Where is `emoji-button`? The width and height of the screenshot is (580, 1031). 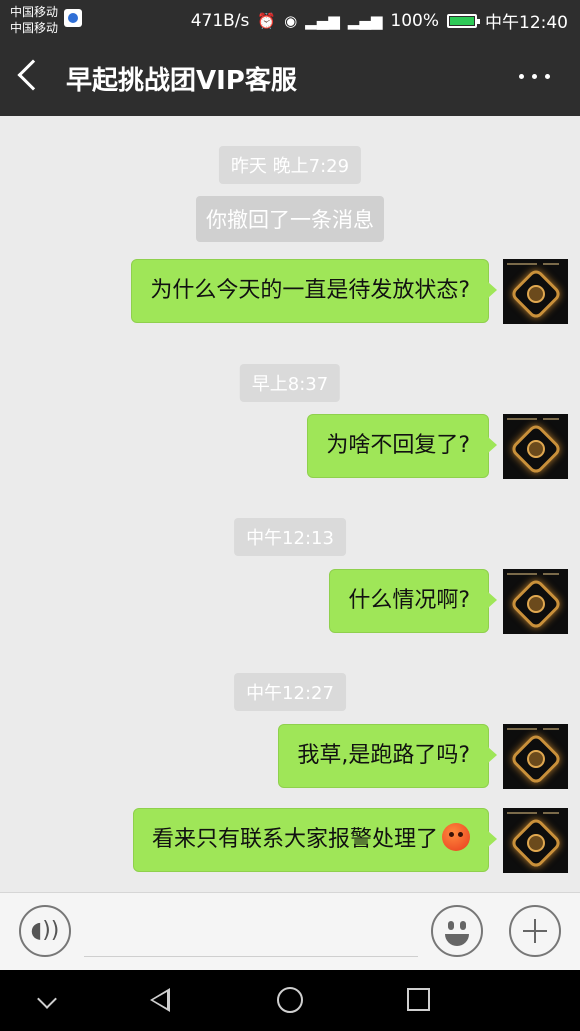
emoji-button is located at coordinates (457, 931).